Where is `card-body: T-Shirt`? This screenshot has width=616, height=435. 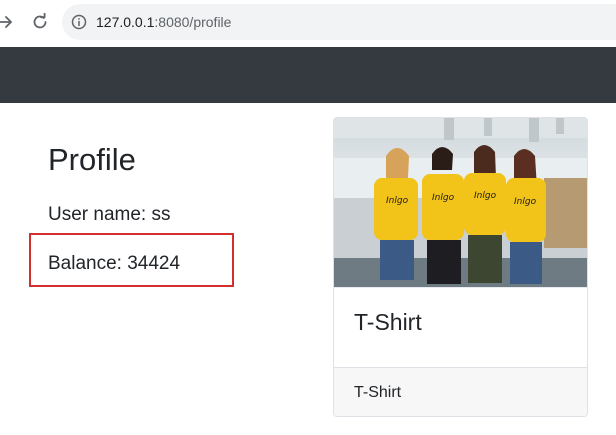 card-body: T-Shirt is located at coordinates (460, 327).